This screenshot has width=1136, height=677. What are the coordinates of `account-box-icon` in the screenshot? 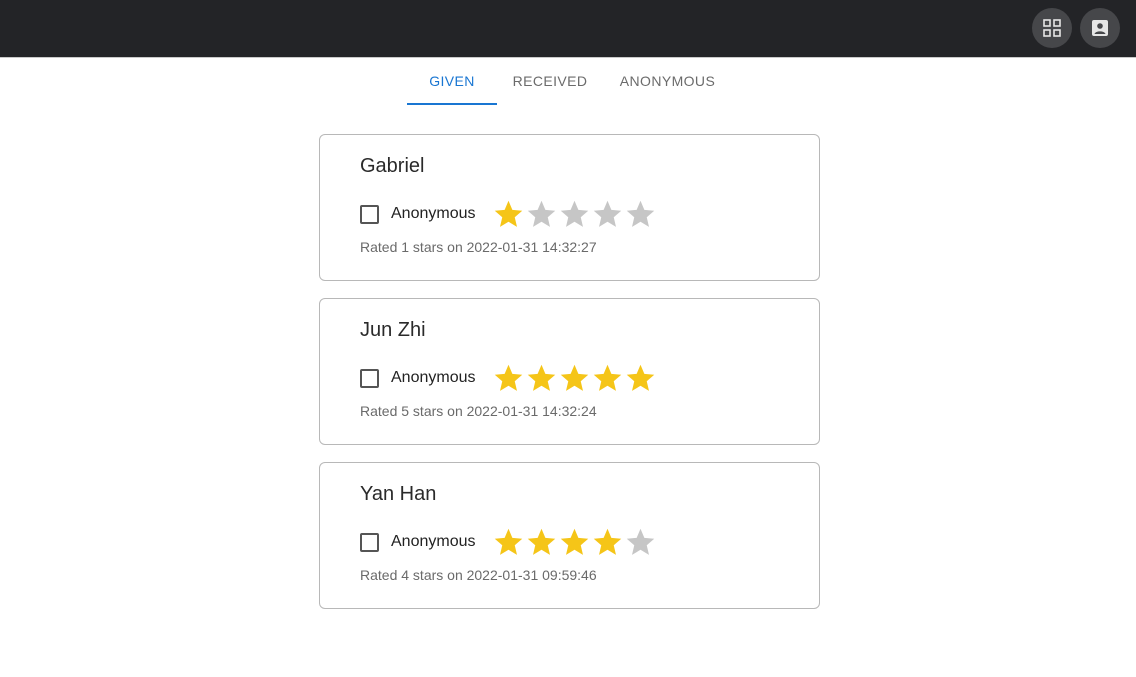 It's located at (1100, 28).